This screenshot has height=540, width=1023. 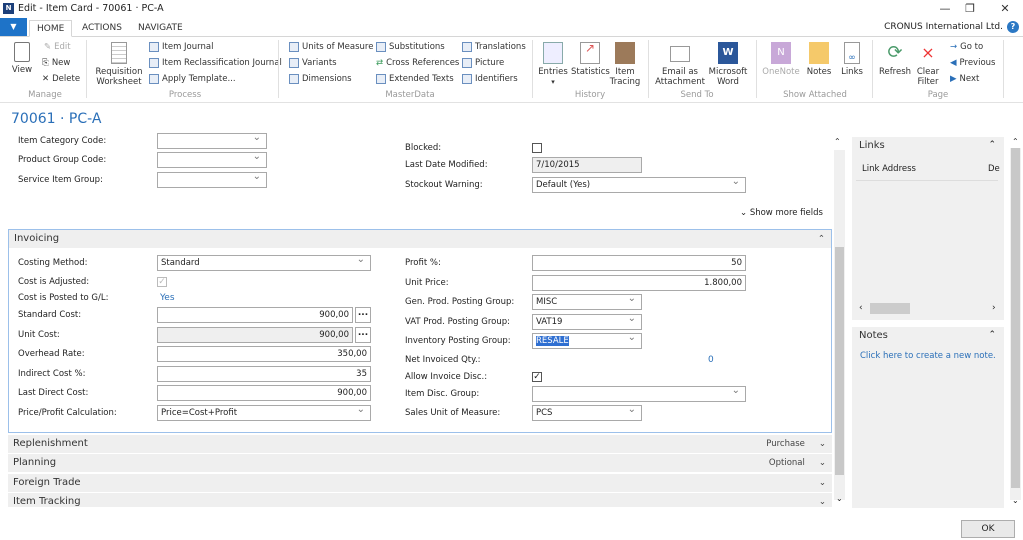 I want to click on refresh-button: ⟳ Refresh, so click(x=895, y=59).